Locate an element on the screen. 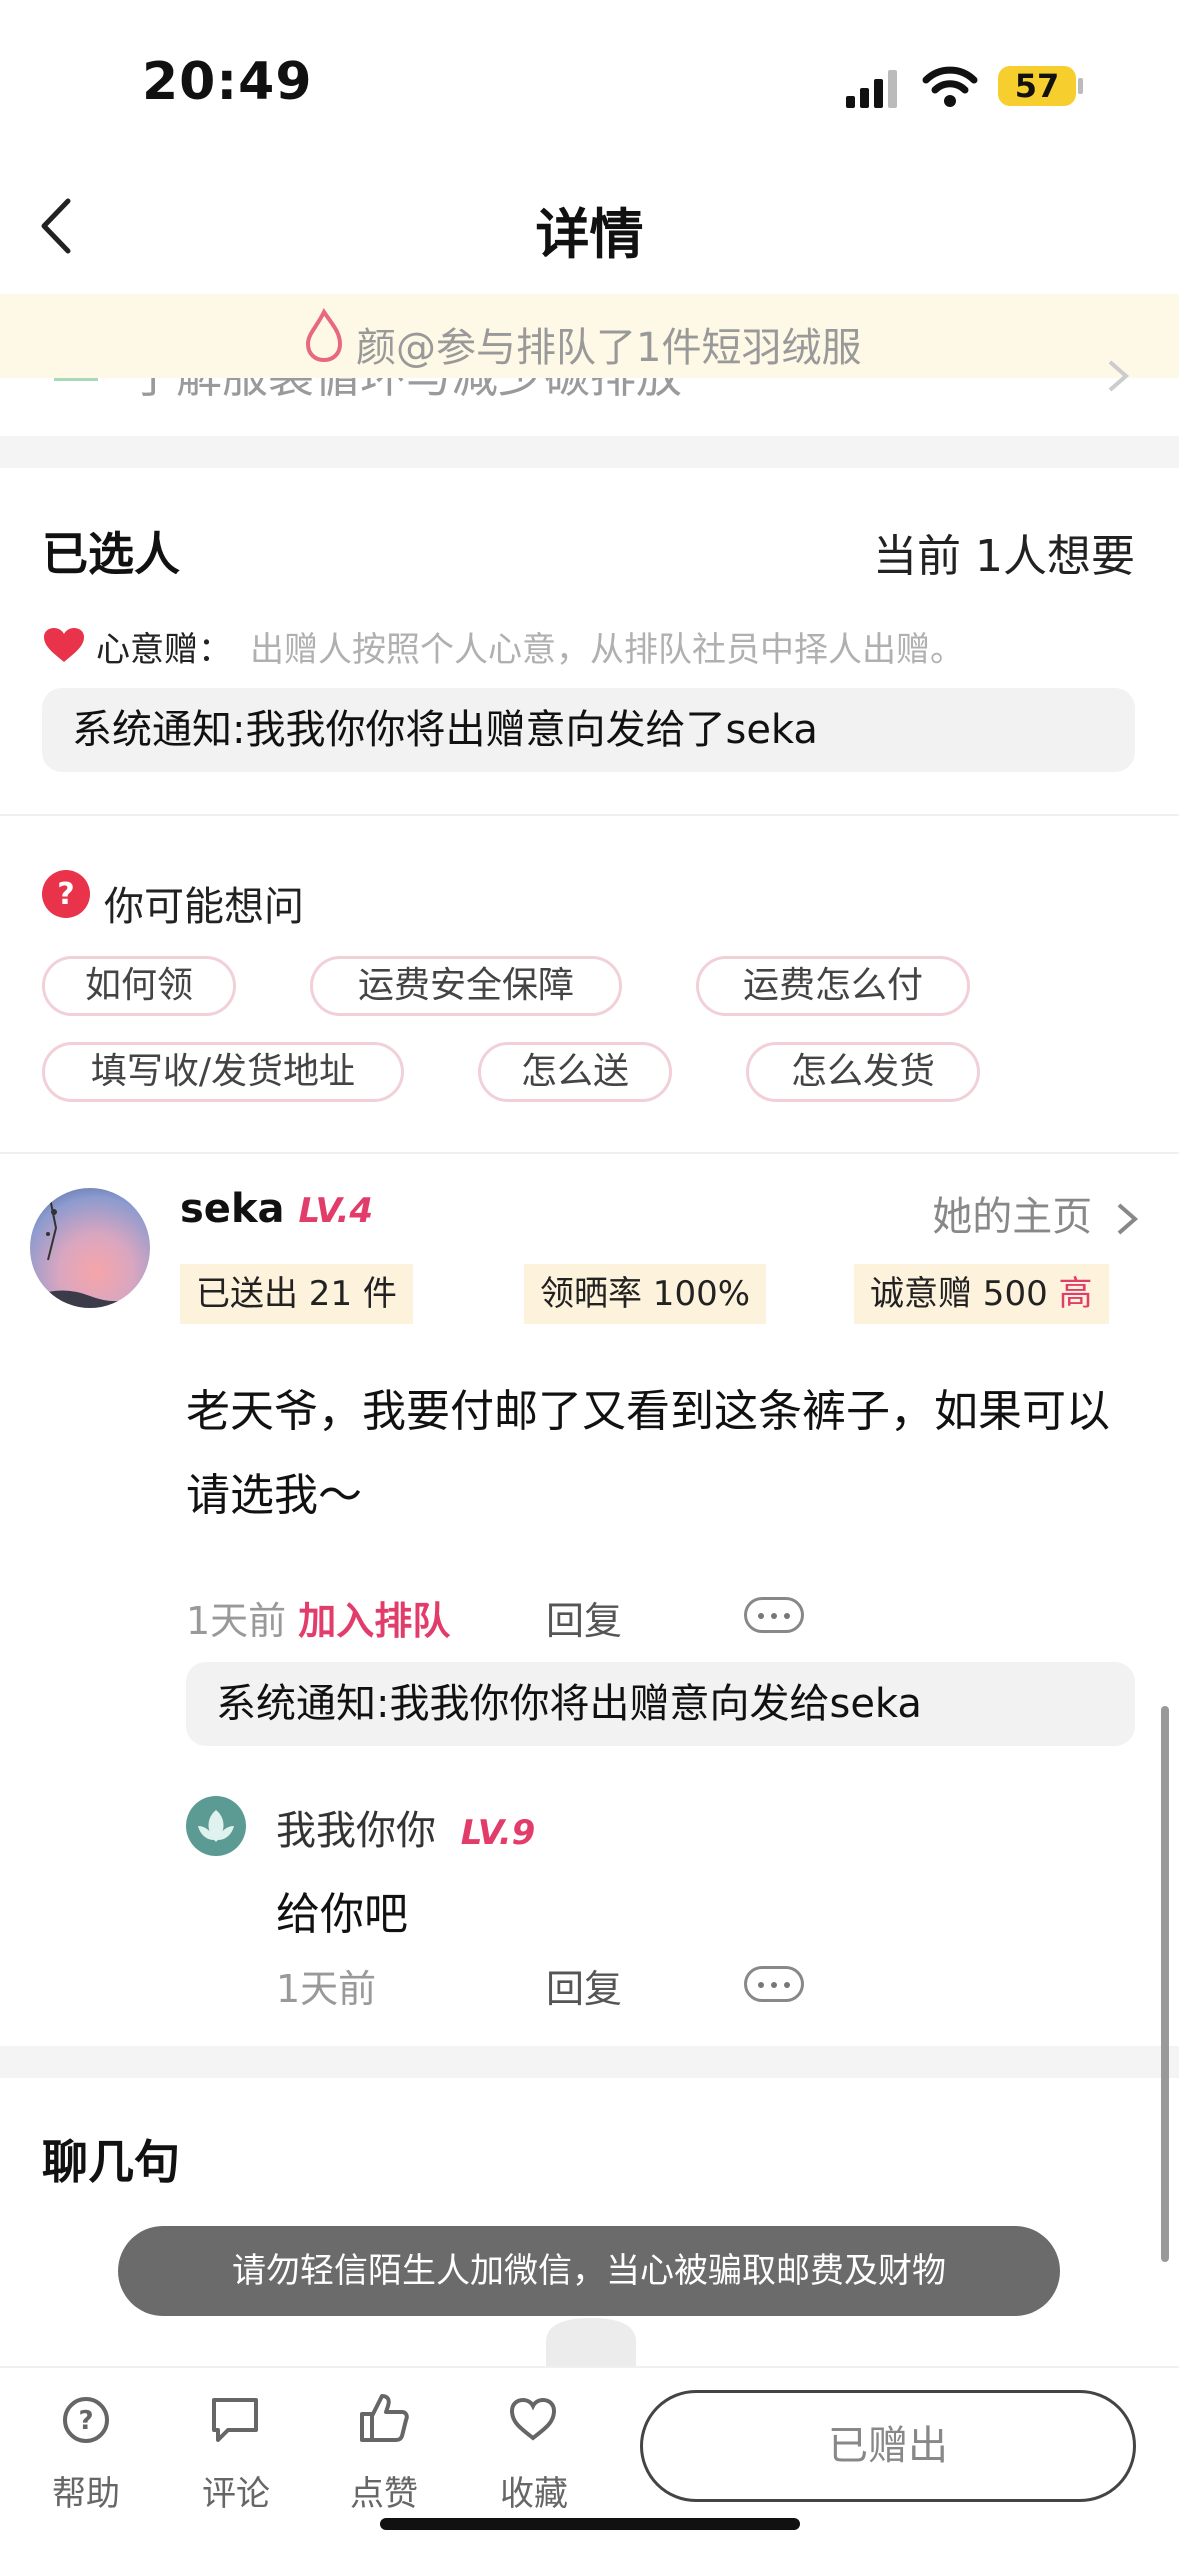  faq-chip-address: 填写收/发货地址 is located at coordinates (223, 1072).